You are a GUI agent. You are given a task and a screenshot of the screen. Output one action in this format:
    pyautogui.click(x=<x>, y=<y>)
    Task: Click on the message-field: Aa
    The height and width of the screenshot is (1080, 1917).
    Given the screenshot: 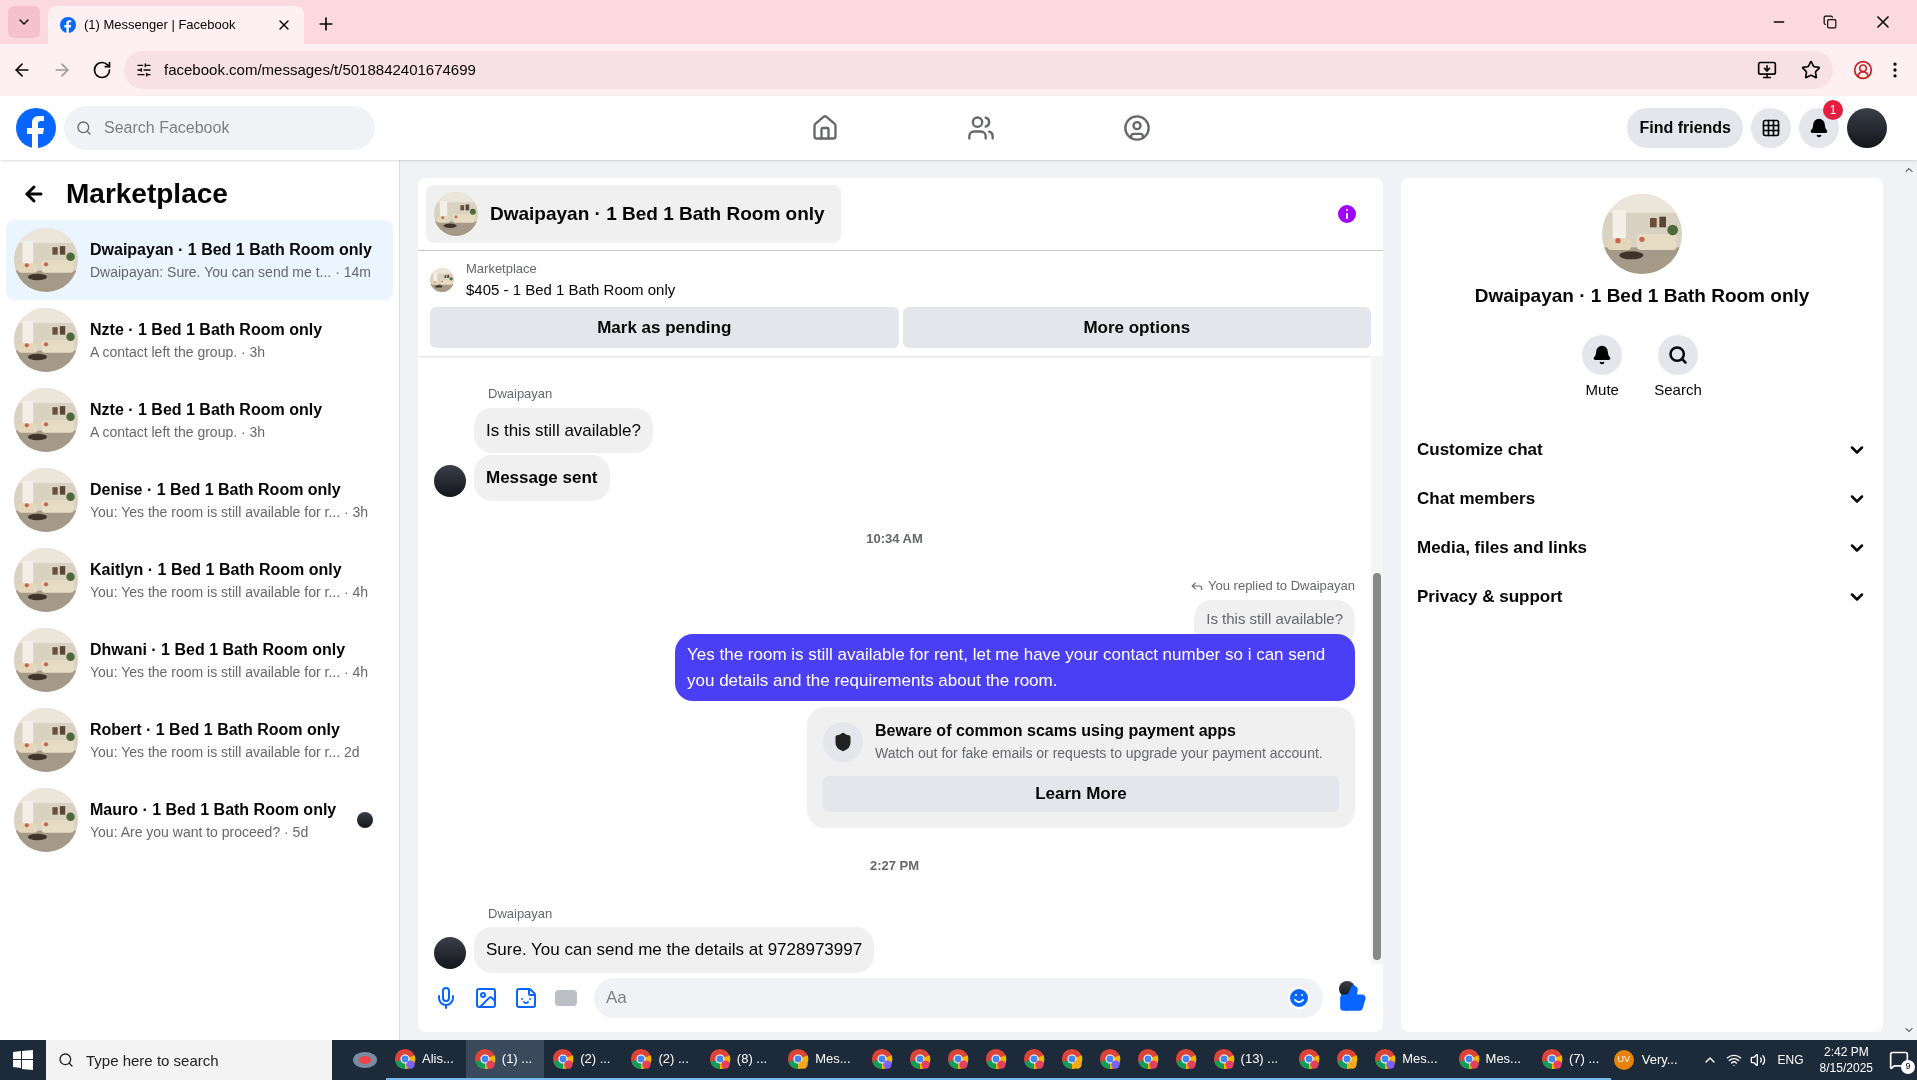 What is the action you would take?
    pyautogui.click(x=958, y=998)
    